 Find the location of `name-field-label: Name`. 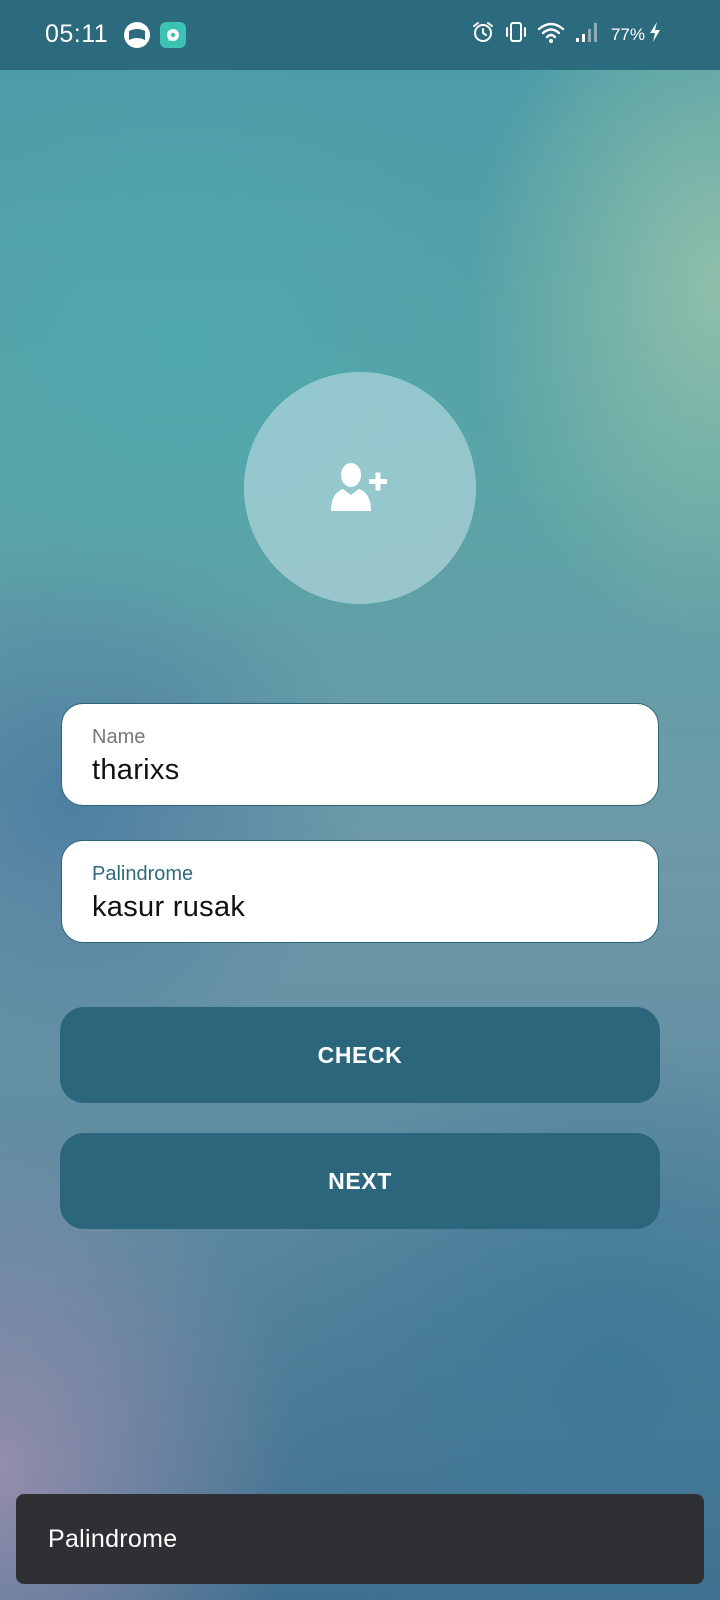

name-field-label: Name is located at coordinates (119, 737).